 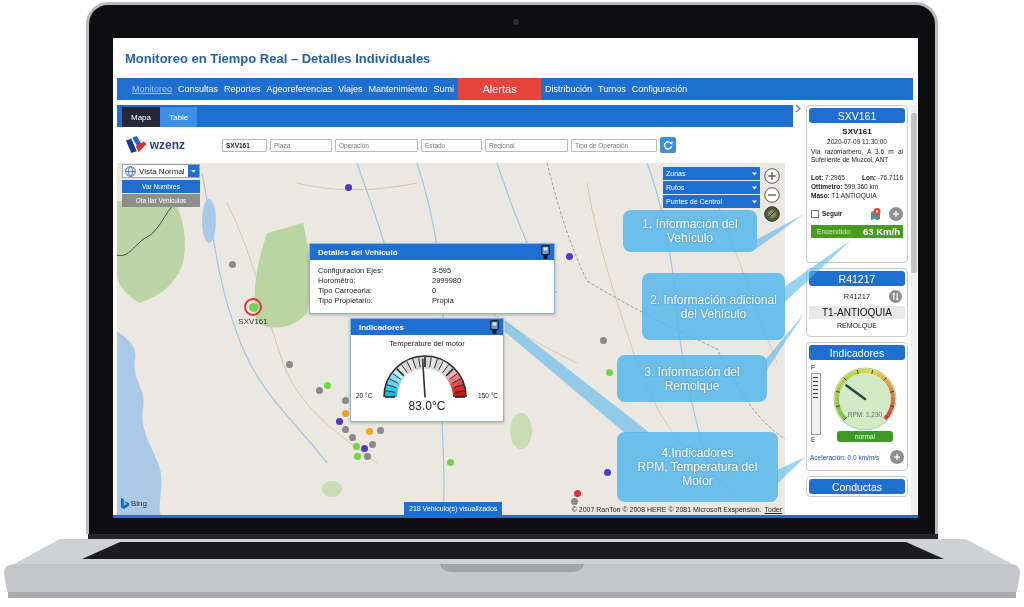 What do you see at coordinates (857, 131) in the screenshot?
I see `vehicle-plate: SXV161` at bounding box center [857, 131].